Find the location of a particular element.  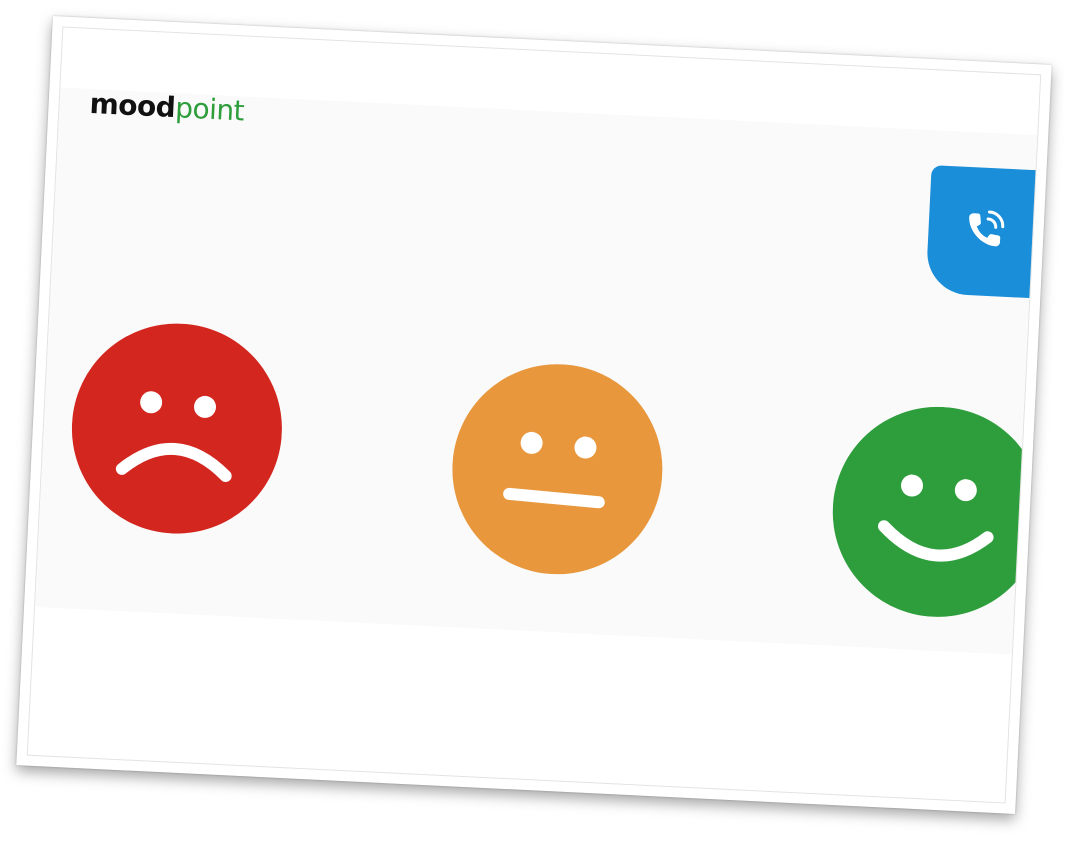

happy-face-button is located at coordinates (935, 512).